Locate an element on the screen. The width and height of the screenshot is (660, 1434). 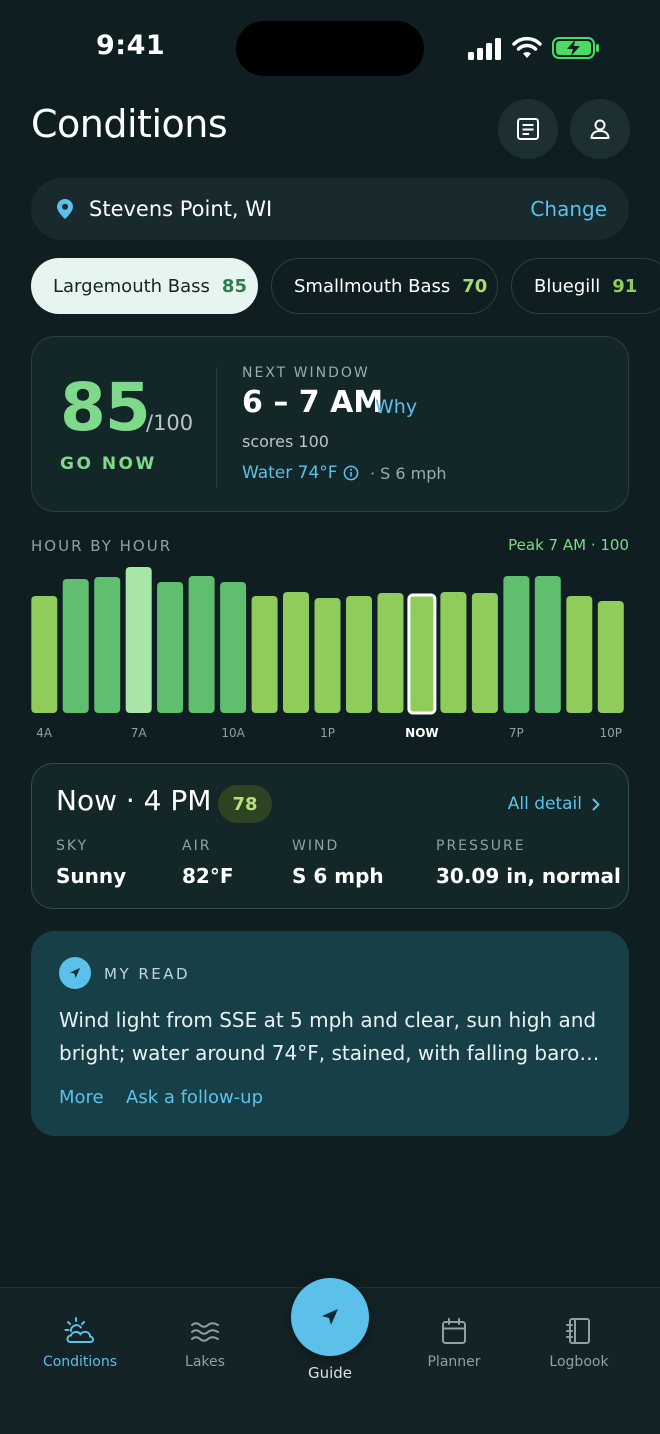
hour-bar-7a is located at coordinates (138, 640).